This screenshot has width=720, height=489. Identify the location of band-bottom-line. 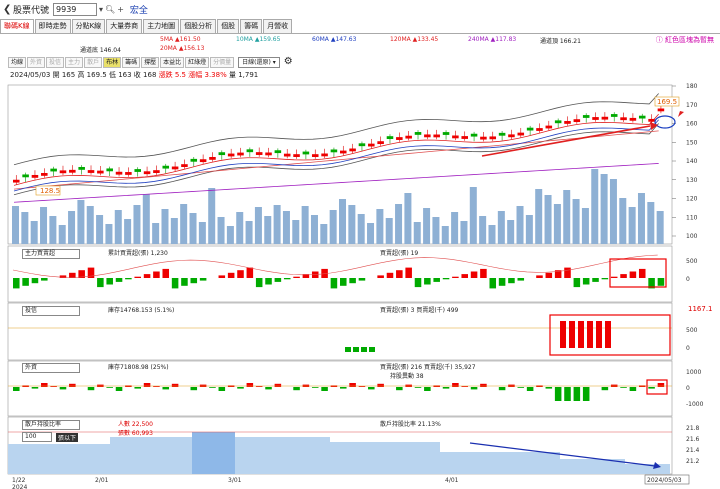
(336, 159).